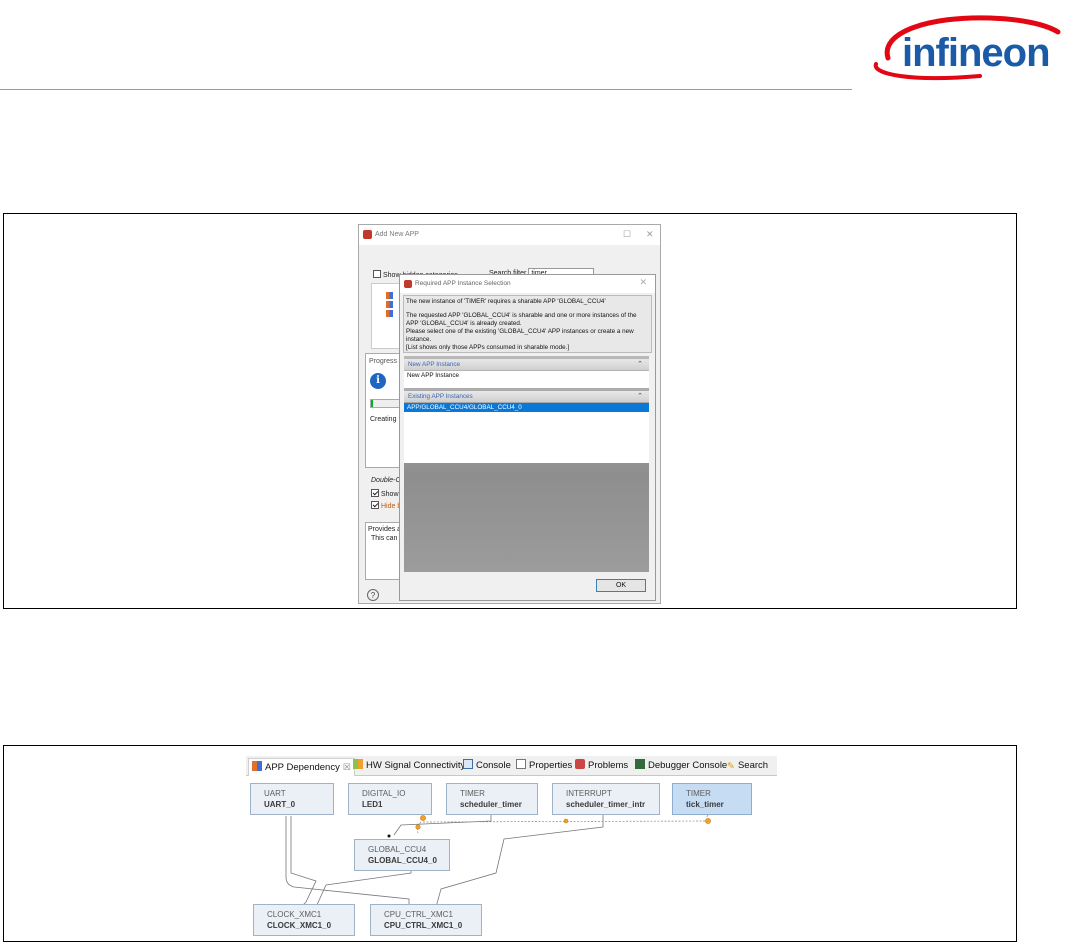 The width and height of the screenshot is (1079, 944). What do you see at coordinates (519, 858) in the screenshot?
I see `link-intr-cpu` at bounding box center [519, 858].